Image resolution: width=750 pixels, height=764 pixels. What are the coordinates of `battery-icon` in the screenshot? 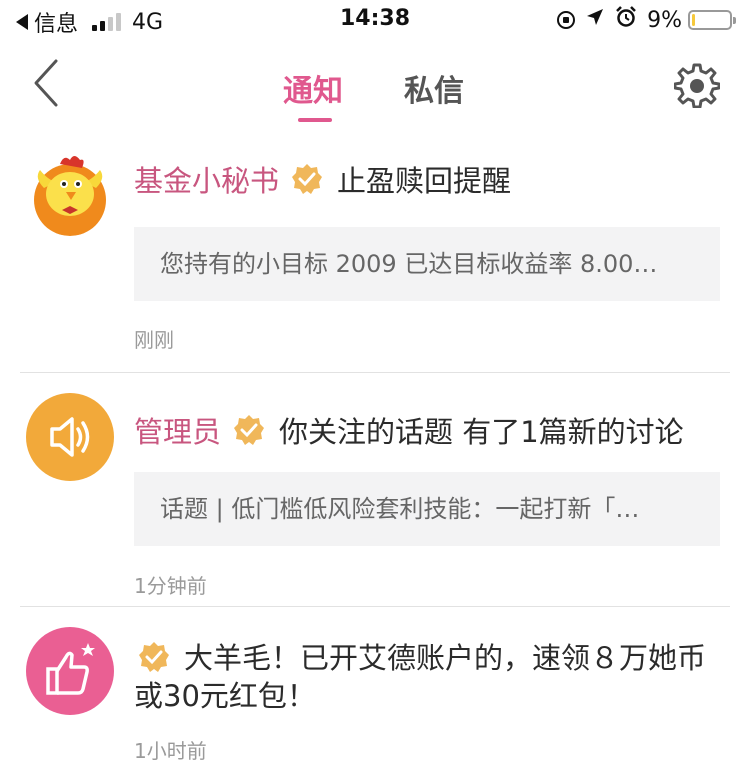 It's located at (712, 20).